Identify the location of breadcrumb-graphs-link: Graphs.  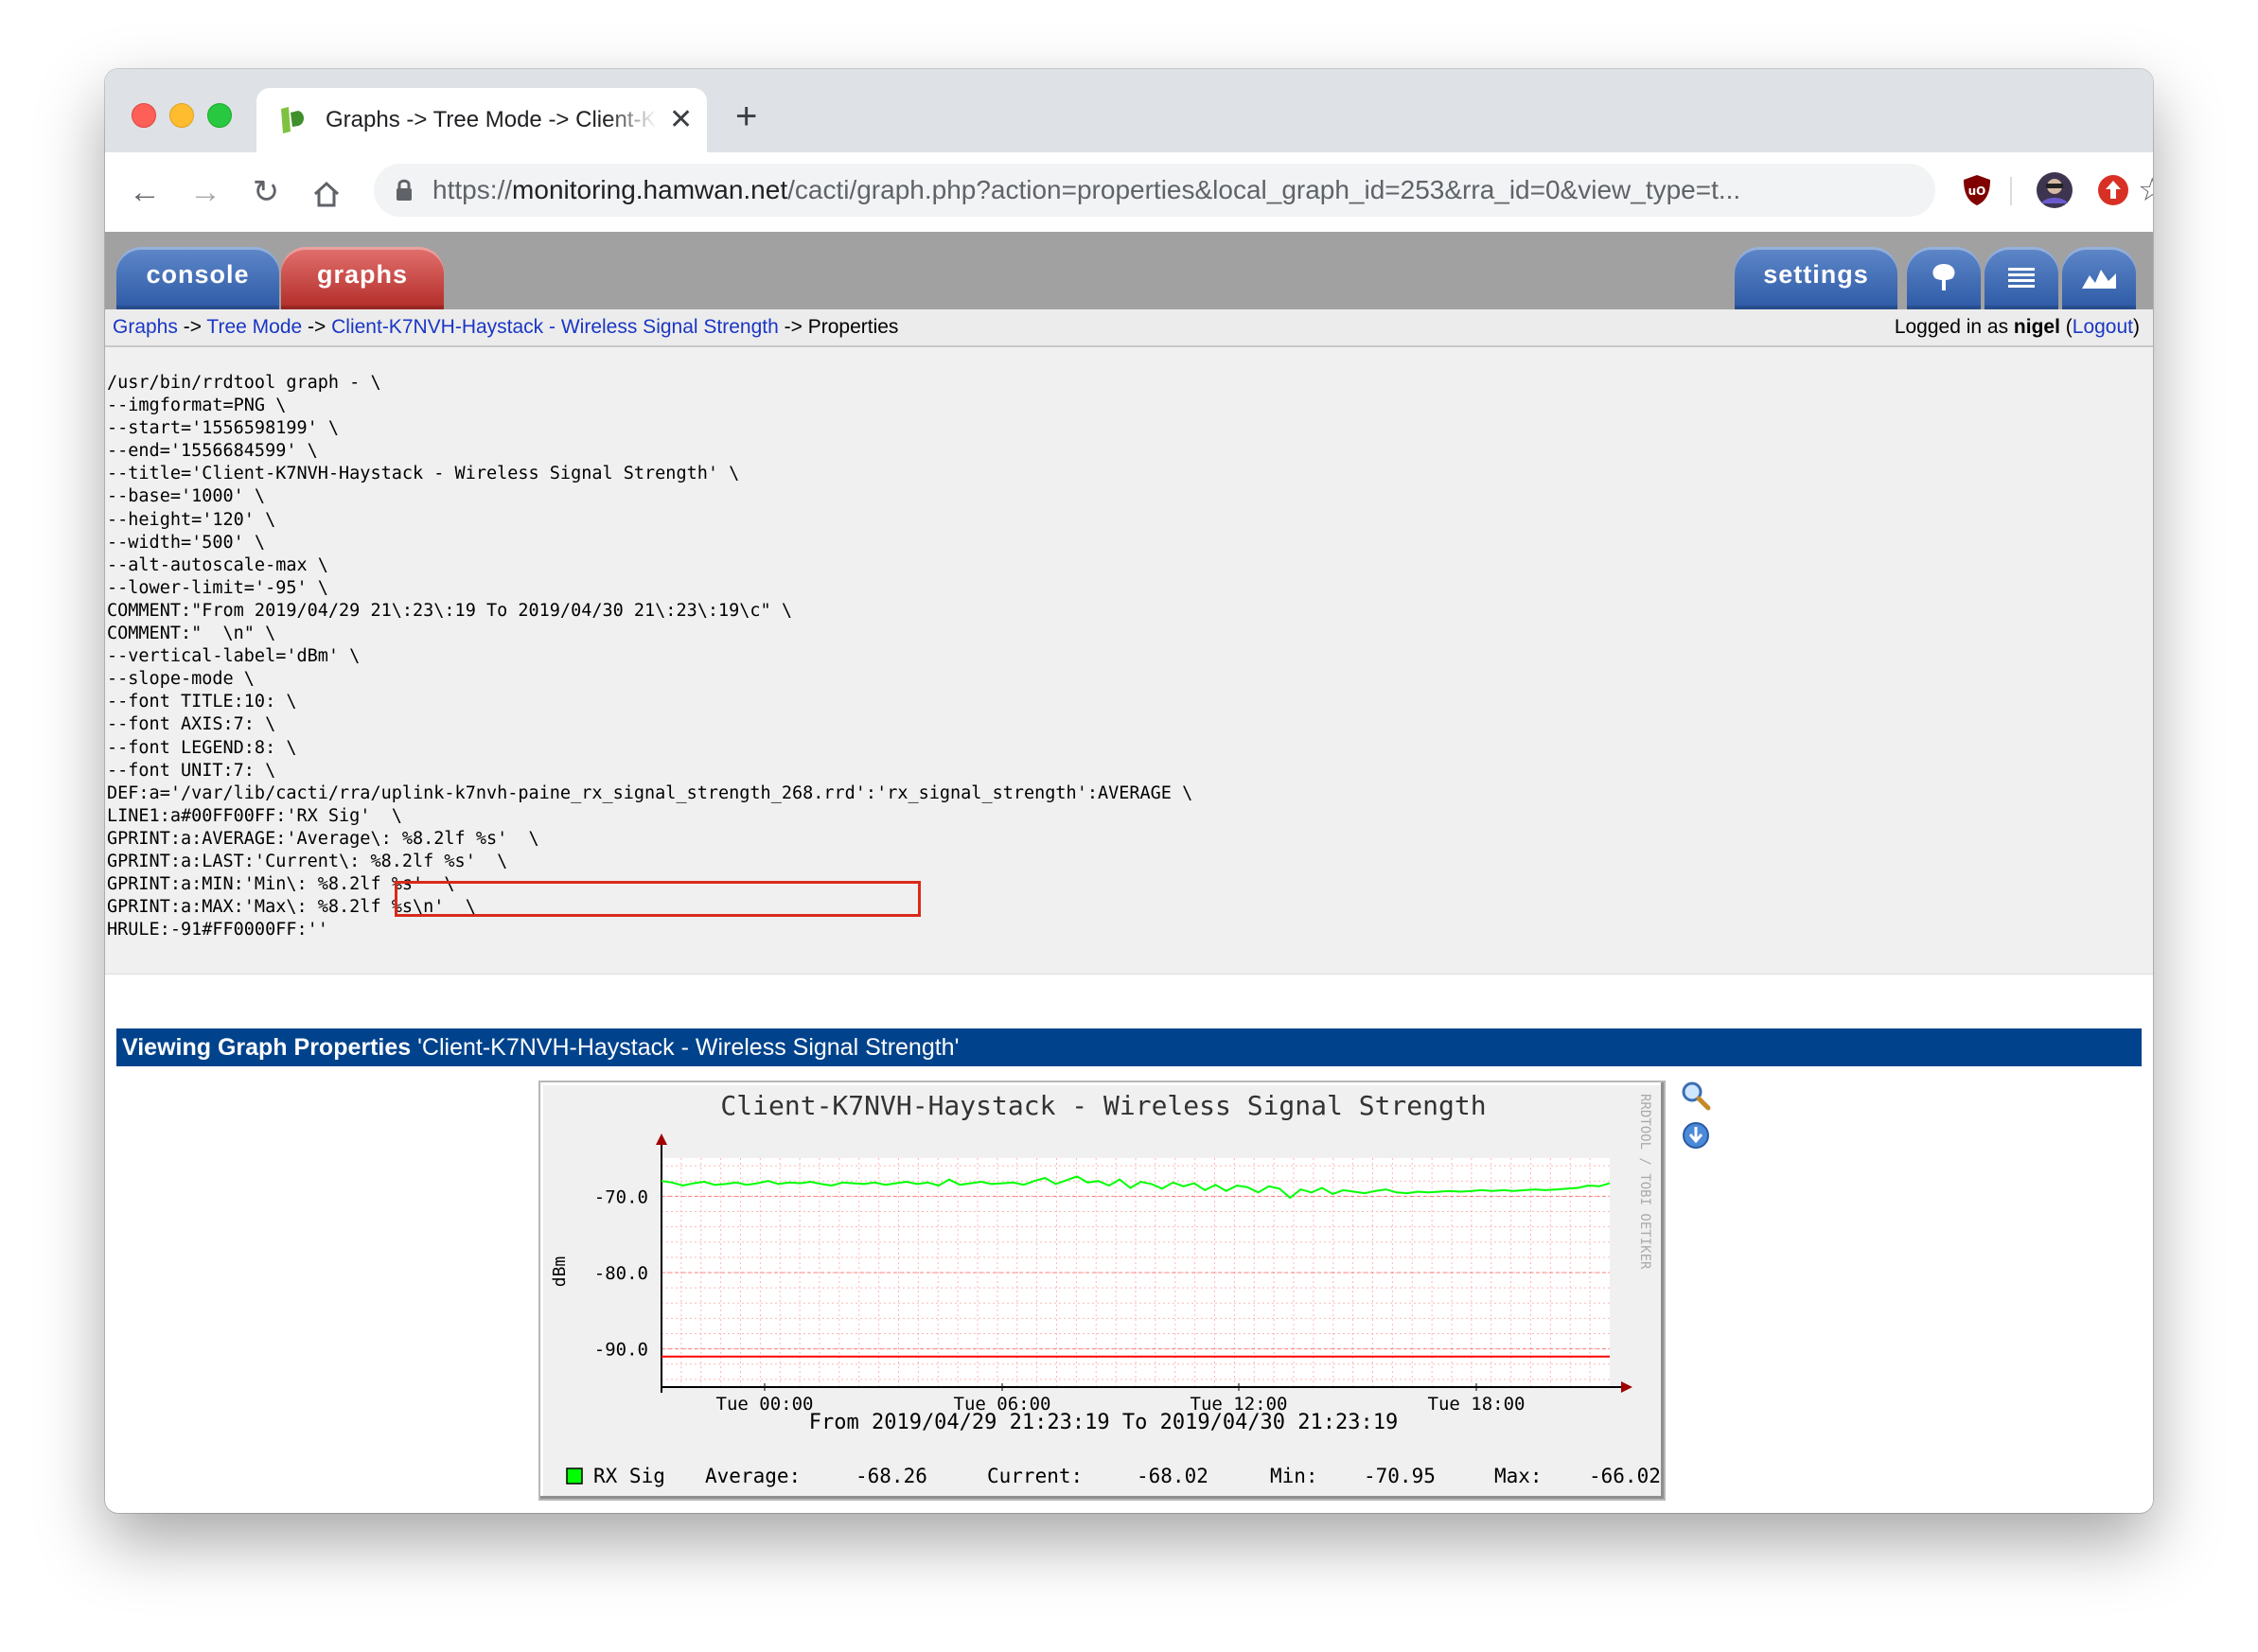
(145, 327).